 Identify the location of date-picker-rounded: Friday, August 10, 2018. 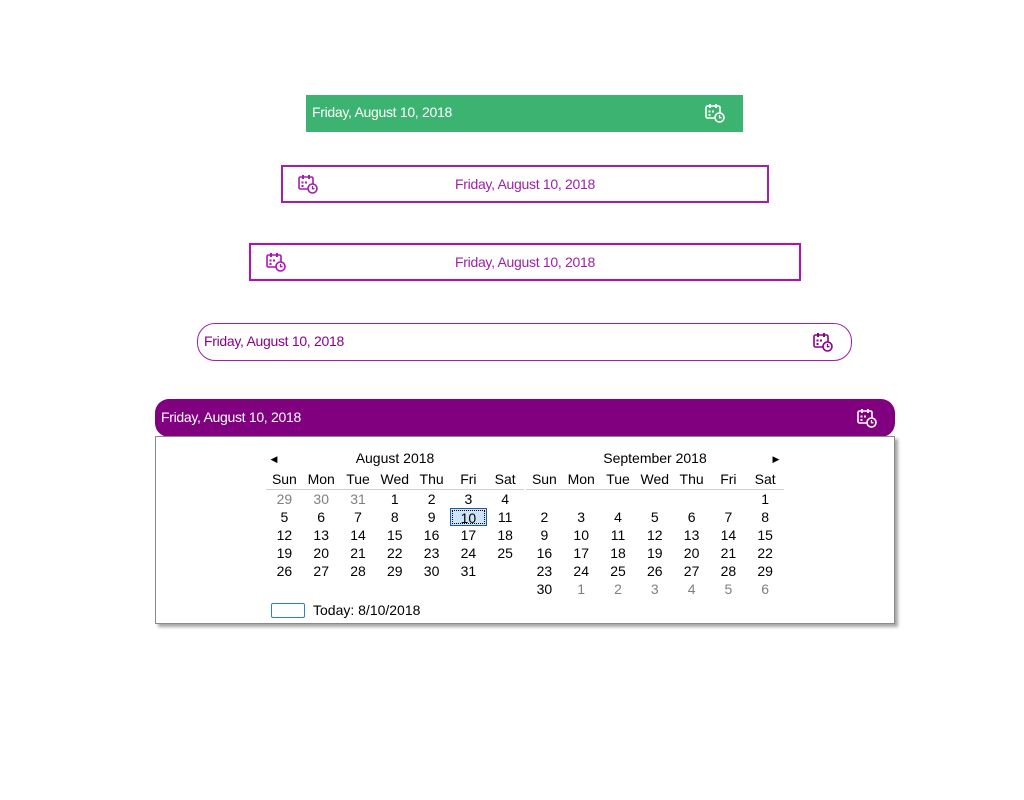
(524, 342).